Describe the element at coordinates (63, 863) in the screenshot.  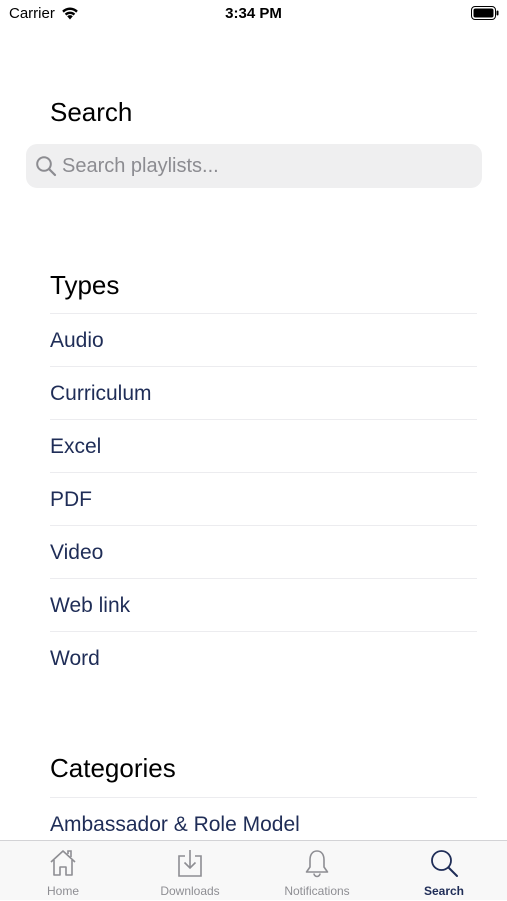
I see `home-icon` at that location.